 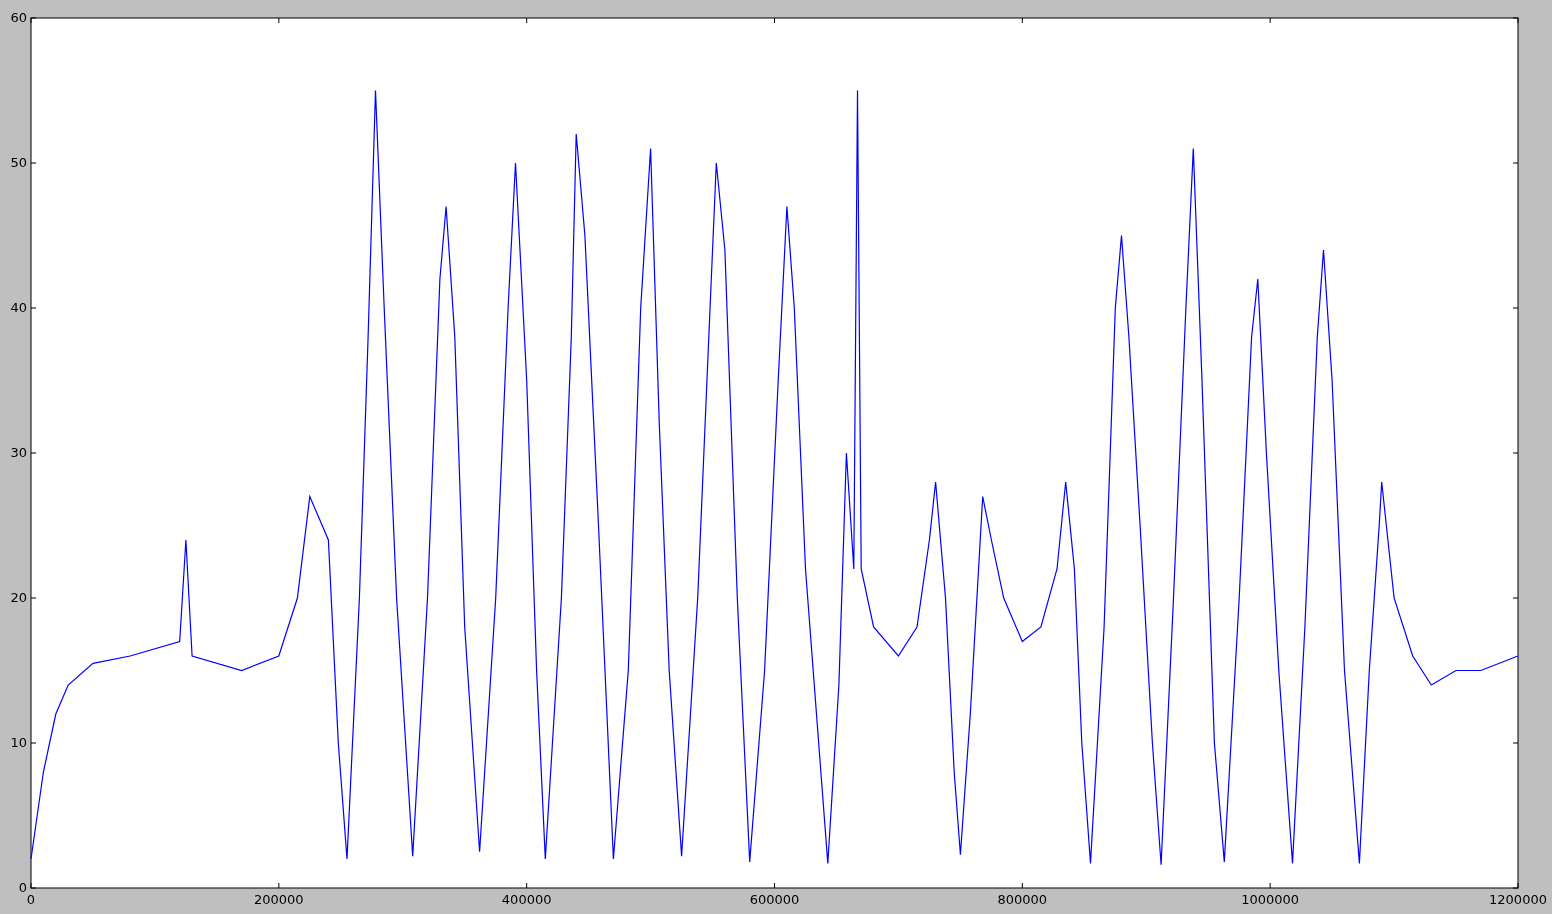 What do you see at coordinates (1518, 899) in the screenshot?
I see `x-tick-label: 1200000` at bounding box center [1518, 899].